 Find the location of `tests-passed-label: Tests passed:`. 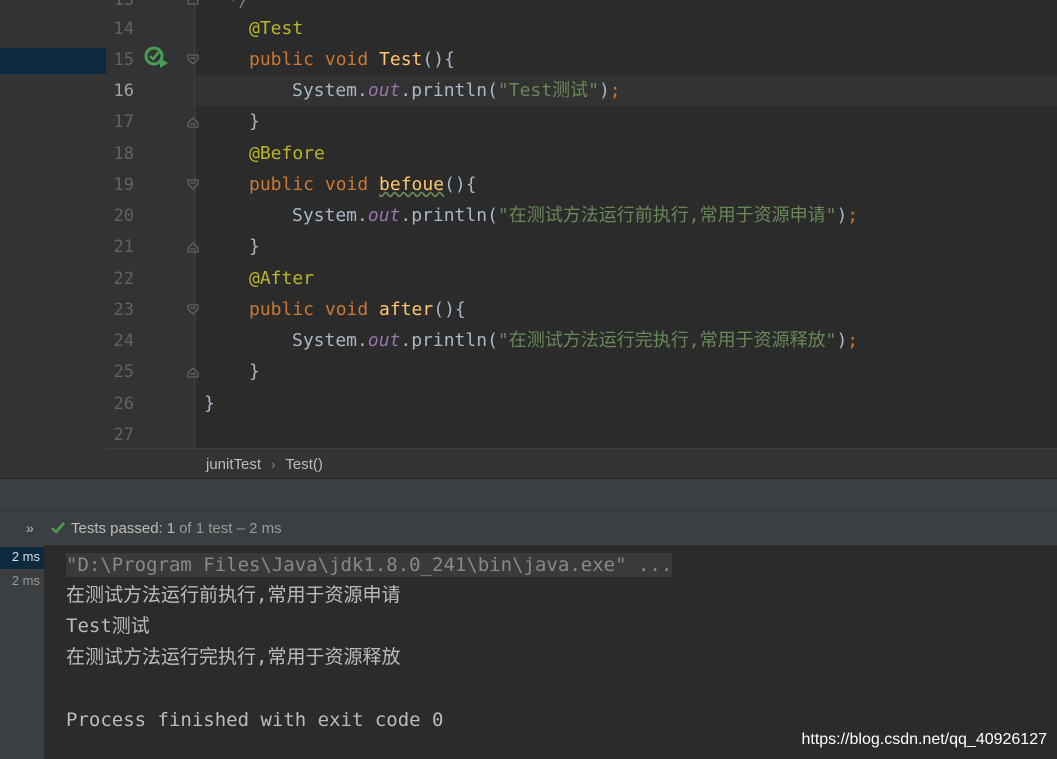

tests-passed-label: Tests passed: is located at coordinates (117, 528).